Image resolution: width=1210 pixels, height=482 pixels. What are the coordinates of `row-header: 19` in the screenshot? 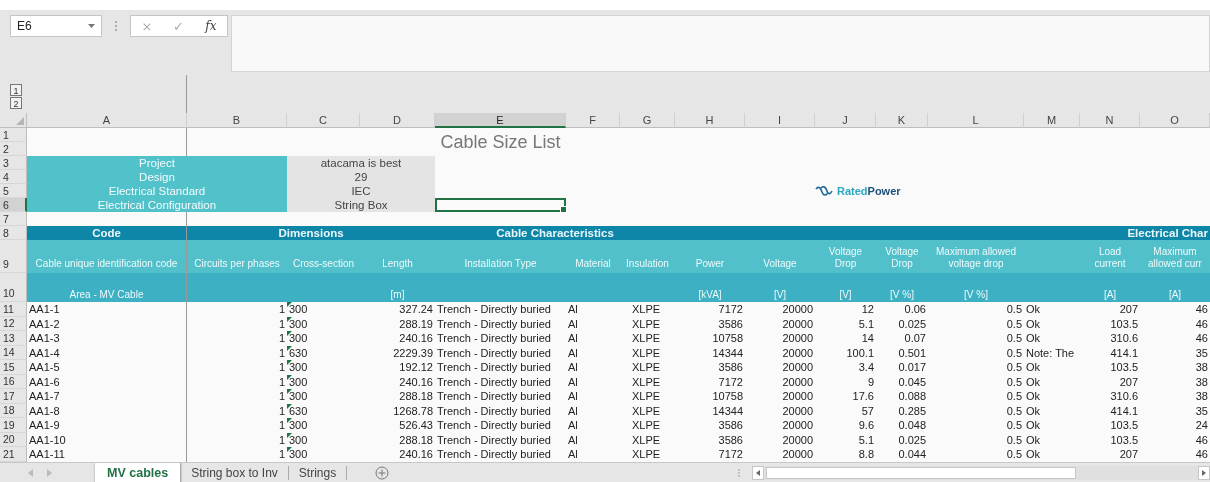 It's located at (13, 425).